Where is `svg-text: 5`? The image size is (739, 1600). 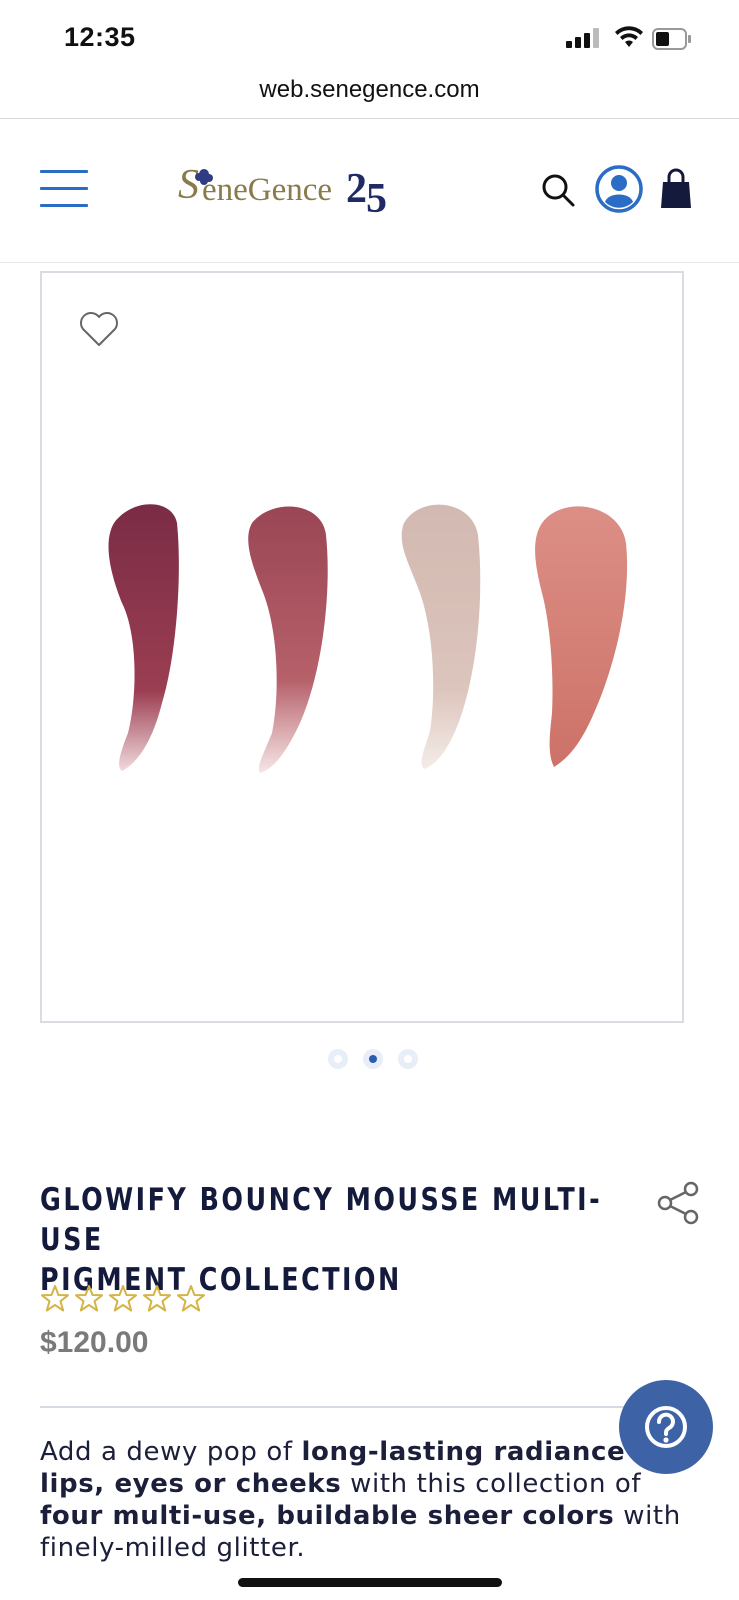
svg-text: 5 is located at coordinates (376, 199).